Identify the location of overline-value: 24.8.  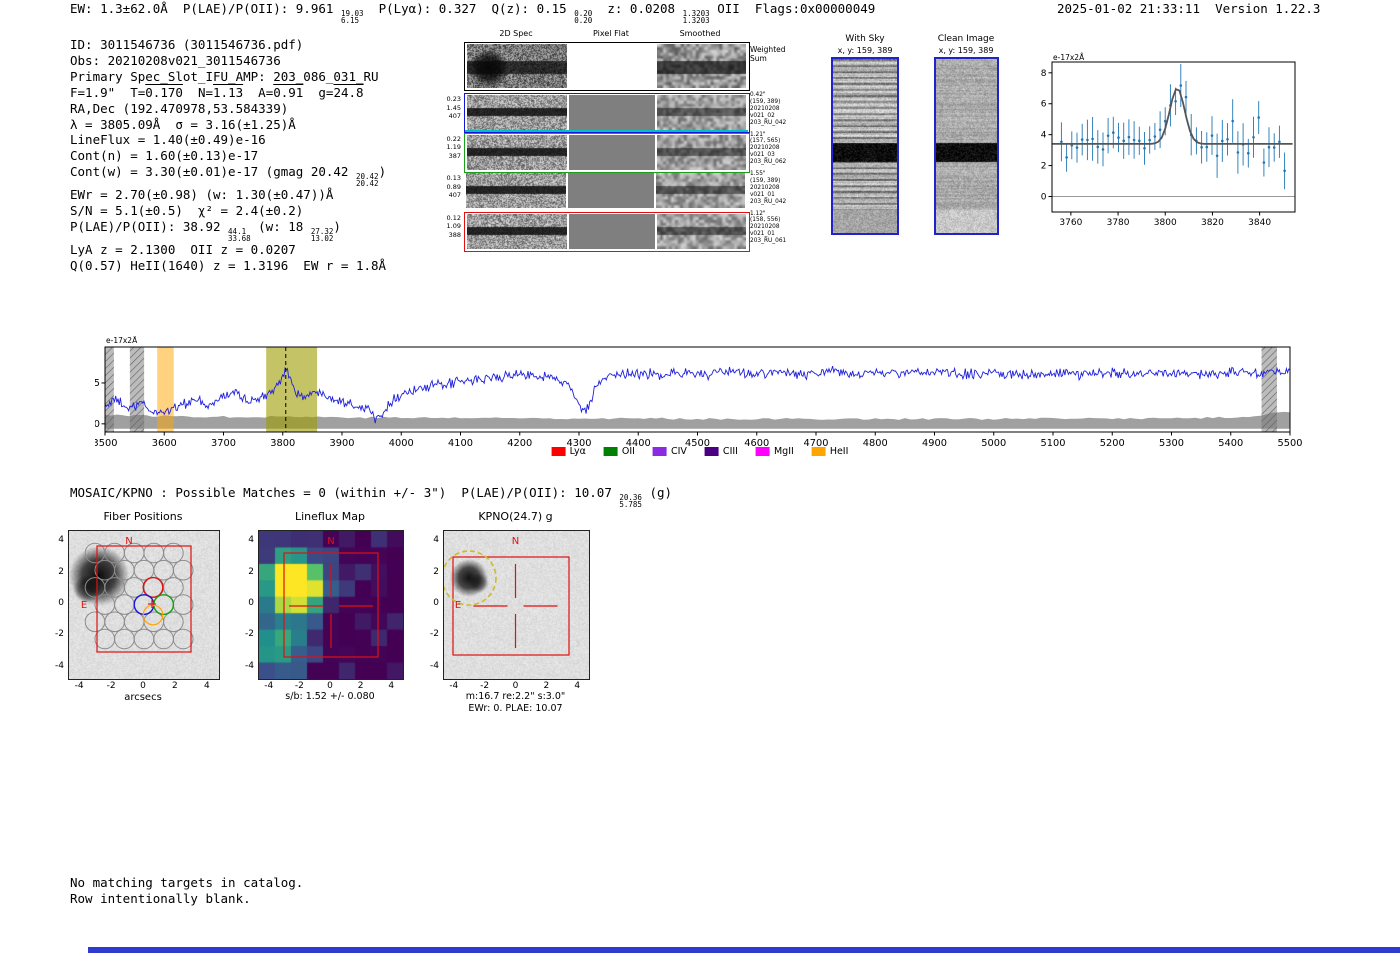
(348, 92).